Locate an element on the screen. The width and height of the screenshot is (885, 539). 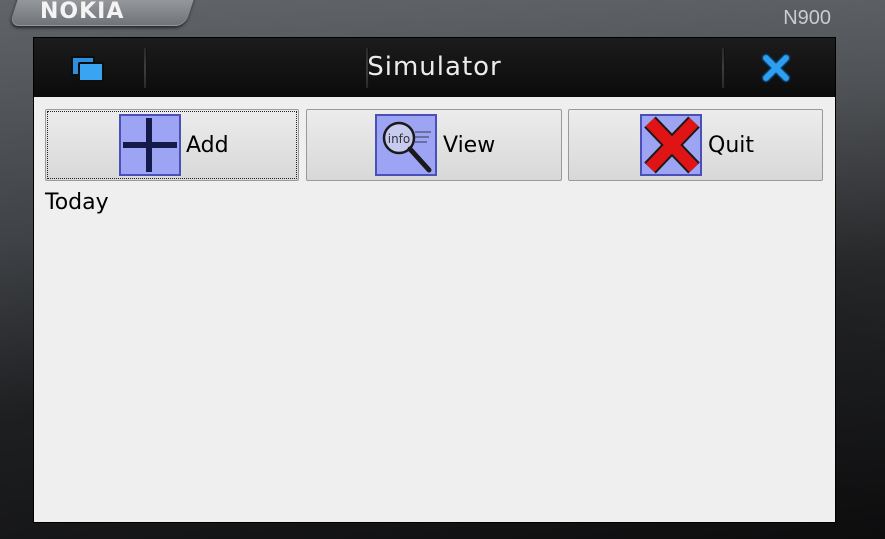
toolbar: Add info View Quit is located at coordinates (434, 146).